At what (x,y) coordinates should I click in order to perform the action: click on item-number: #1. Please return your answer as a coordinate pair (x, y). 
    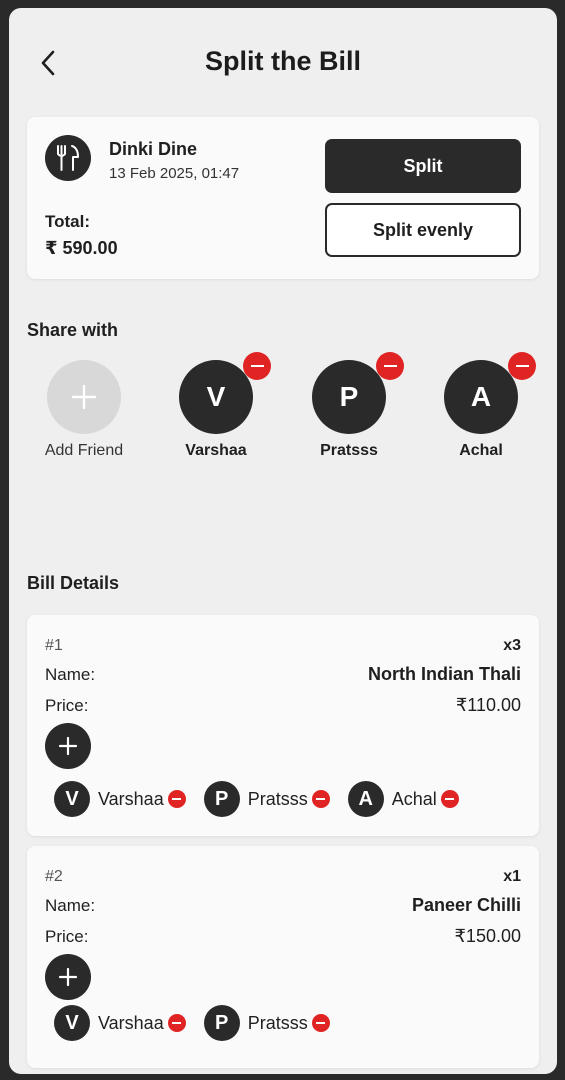
    Looking at the image, I should click on (54, 645).